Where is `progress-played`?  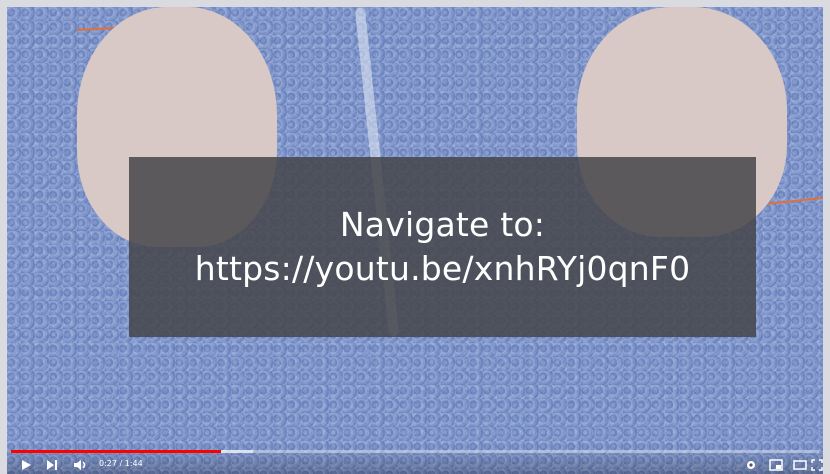 progress-played is located at coordinates (116, 451).